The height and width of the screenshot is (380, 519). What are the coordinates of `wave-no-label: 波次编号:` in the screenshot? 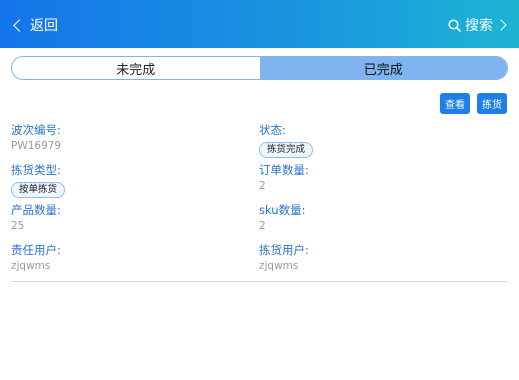 It's located at (36, 130).